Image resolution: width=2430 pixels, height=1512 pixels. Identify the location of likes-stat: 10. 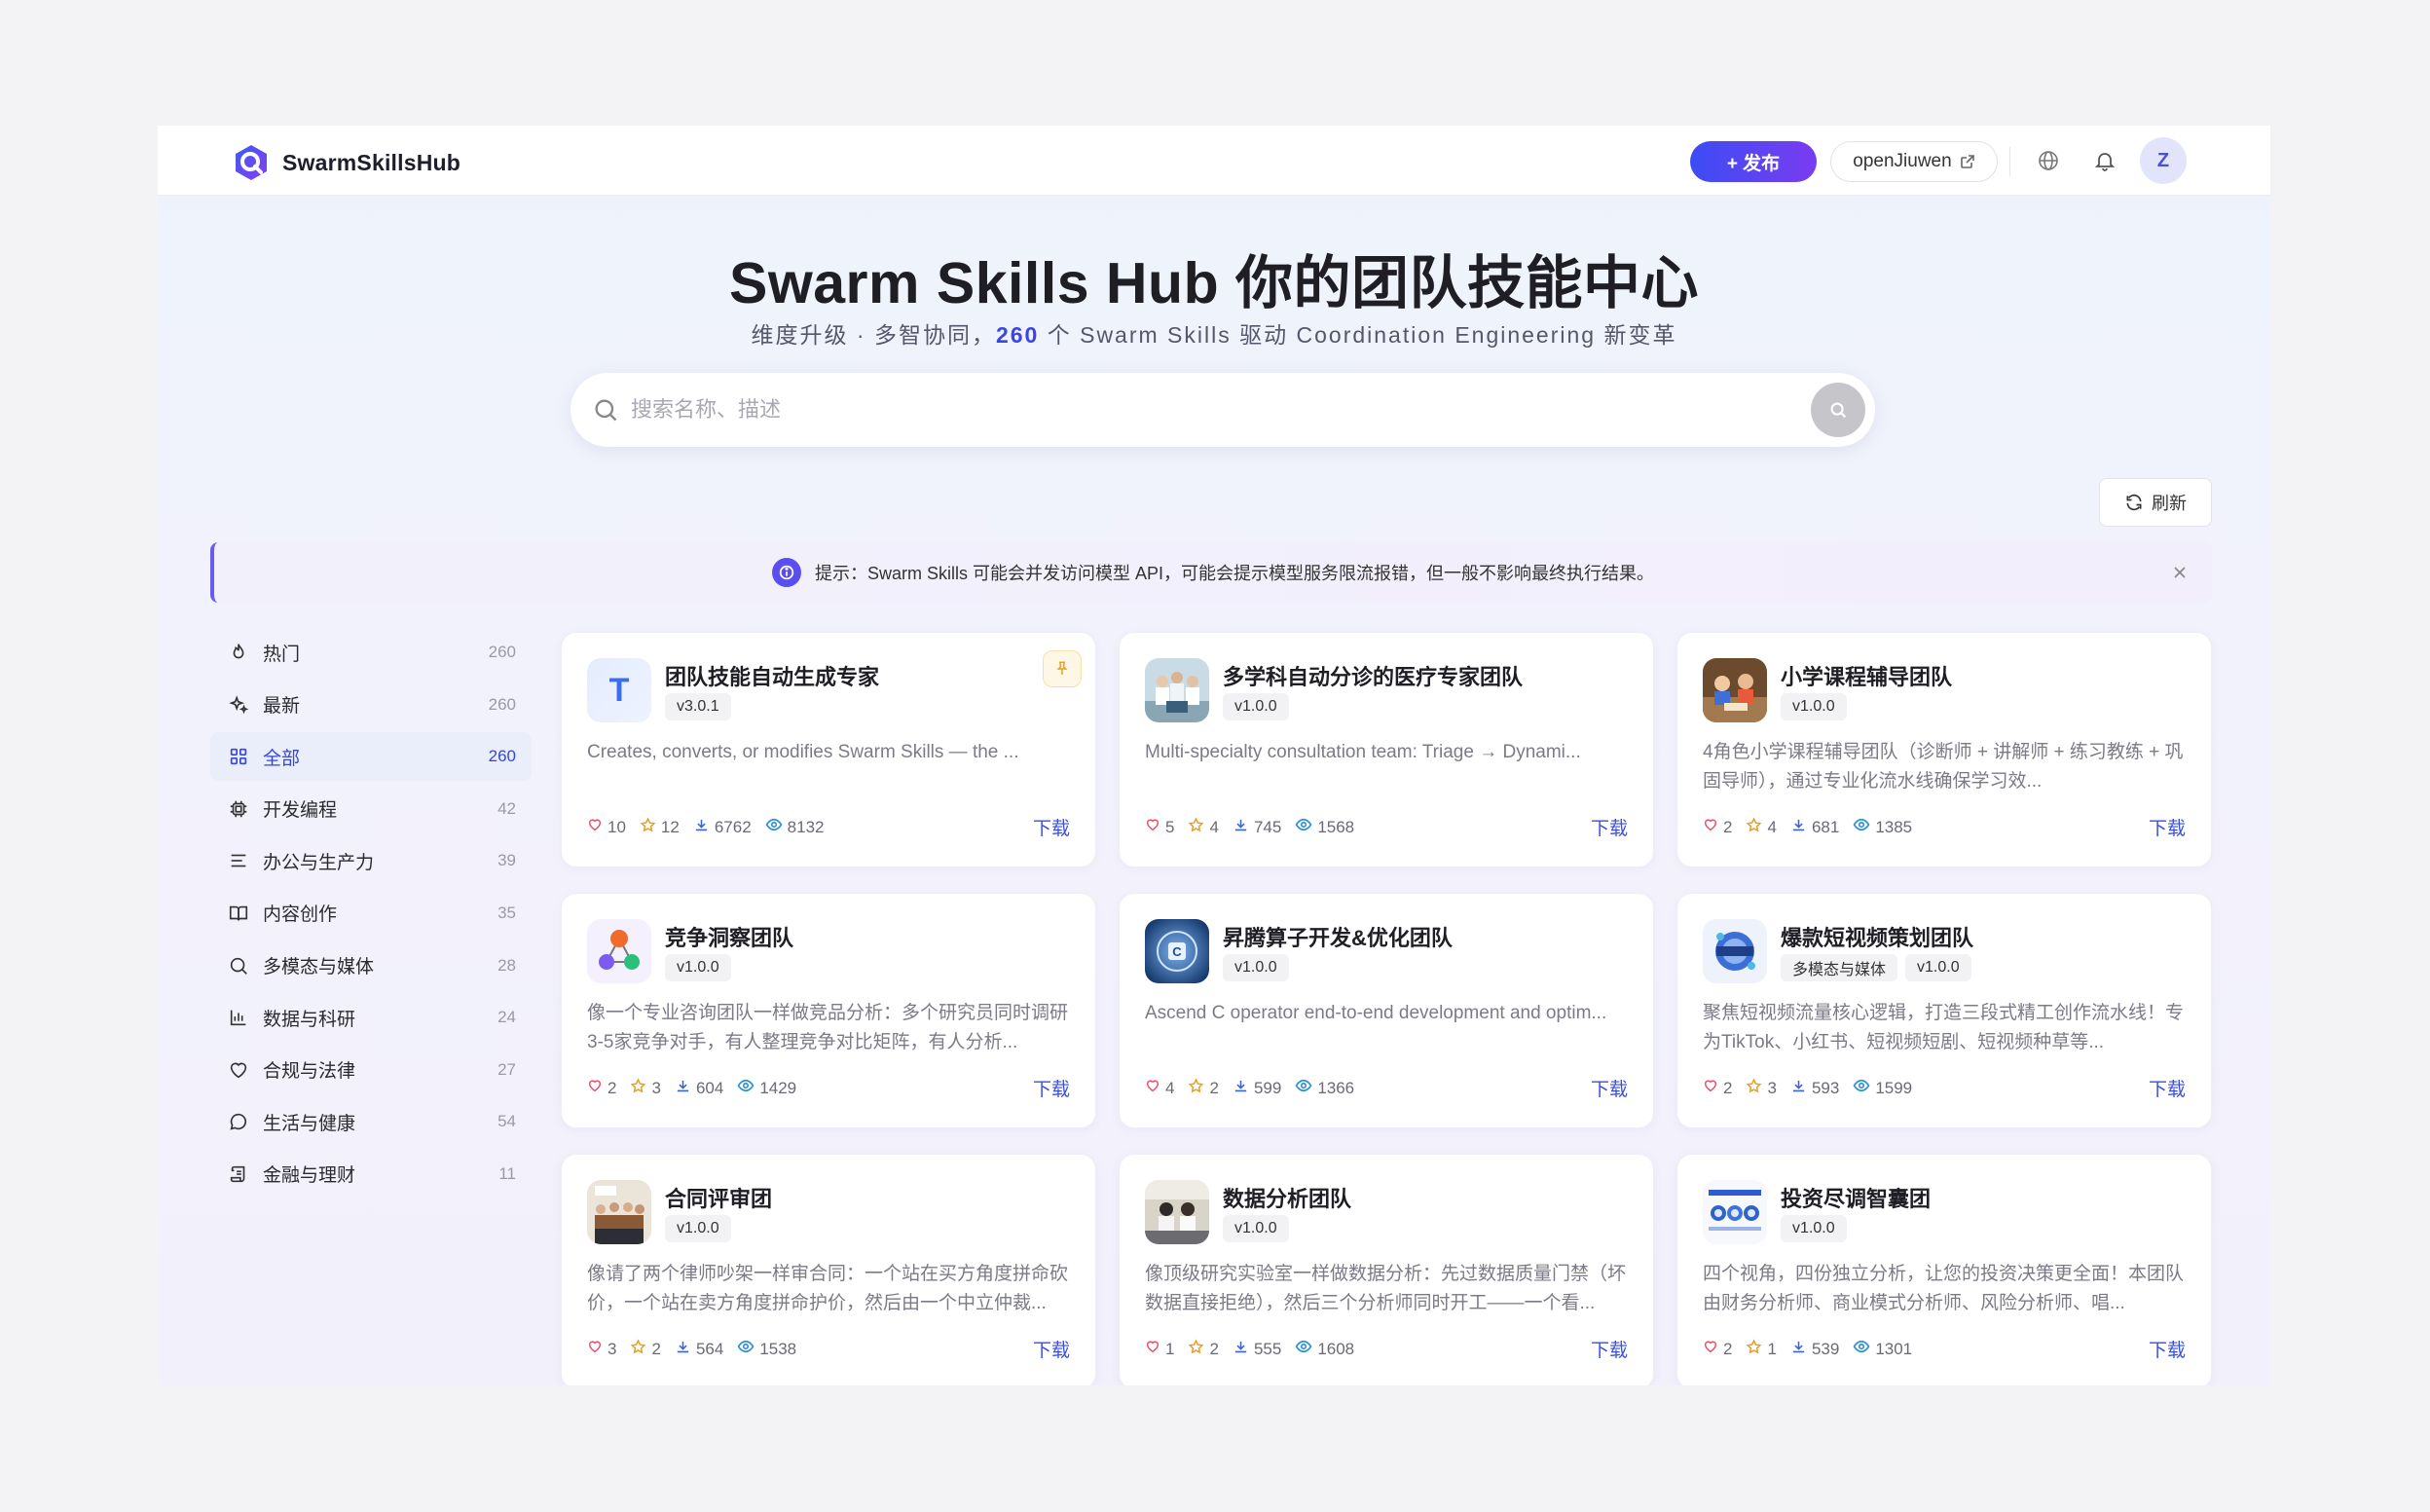
(607, 827).